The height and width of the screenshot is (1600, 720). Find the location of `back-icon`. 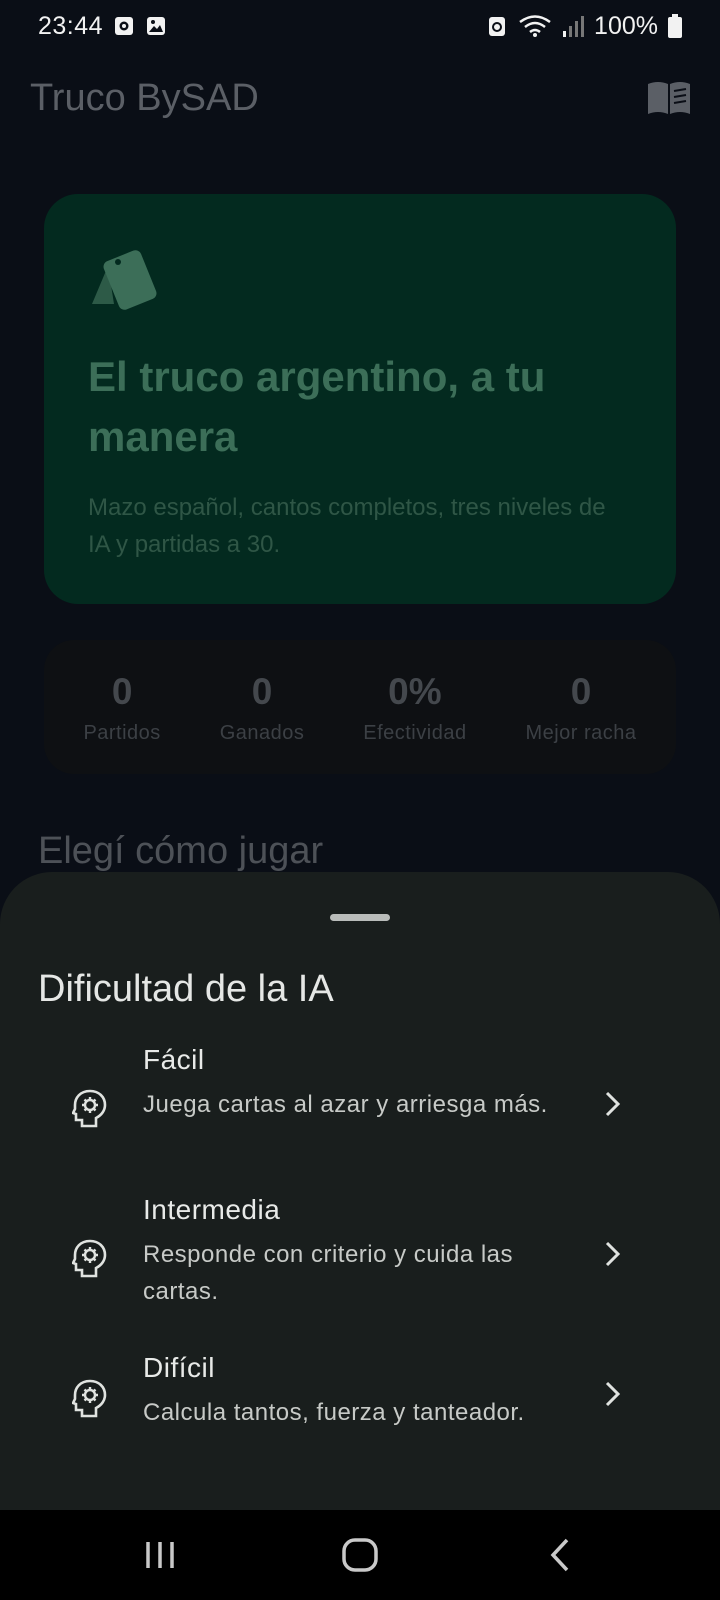

back-icon is located at coordinates (559, 1555).